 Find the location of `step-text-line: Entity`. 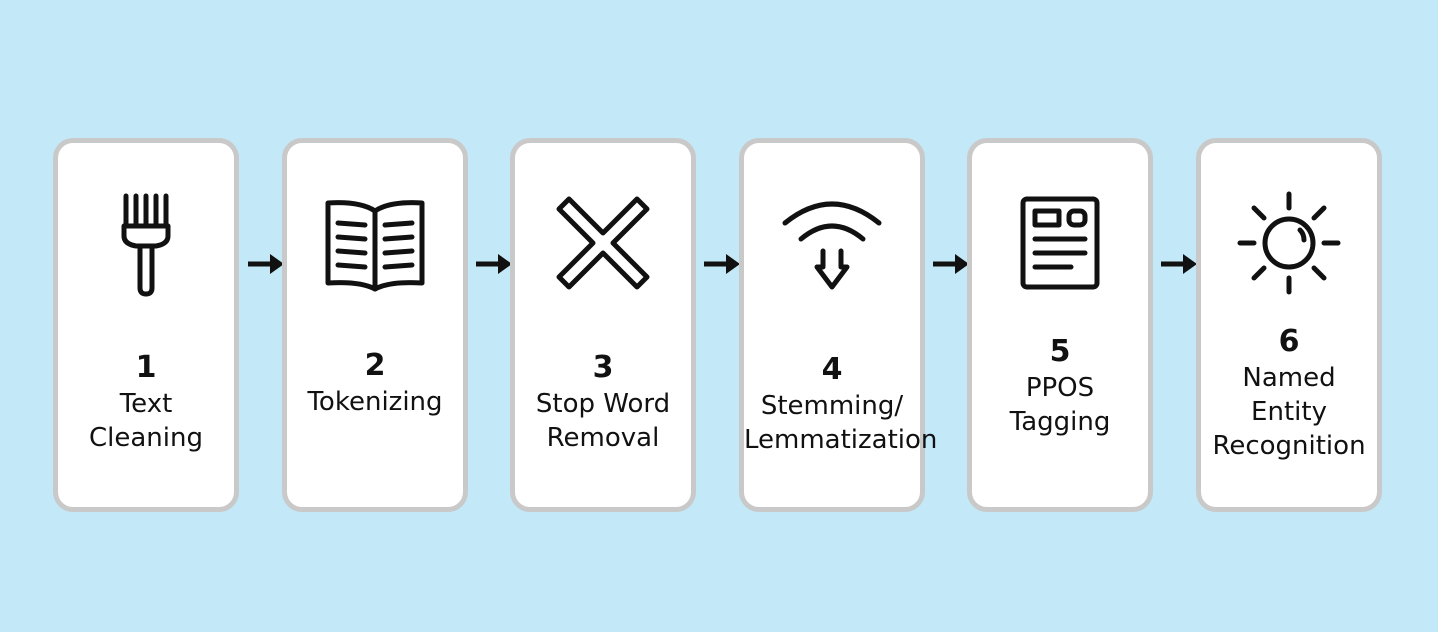

step-text-line: Entity is located at coordinates (1289, 412).